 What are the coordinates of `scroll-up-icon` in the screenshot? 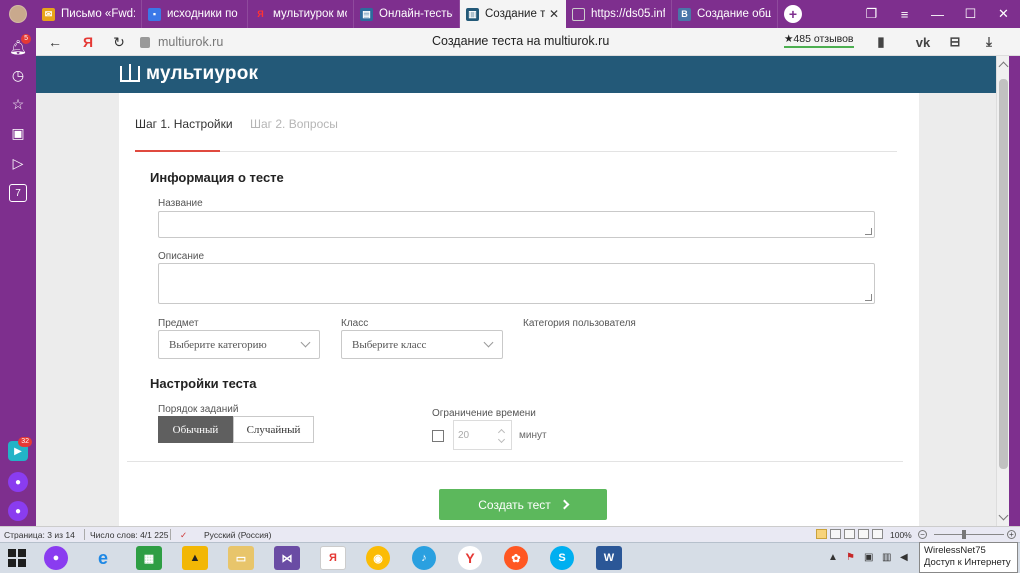 It's located at (1003, 66).